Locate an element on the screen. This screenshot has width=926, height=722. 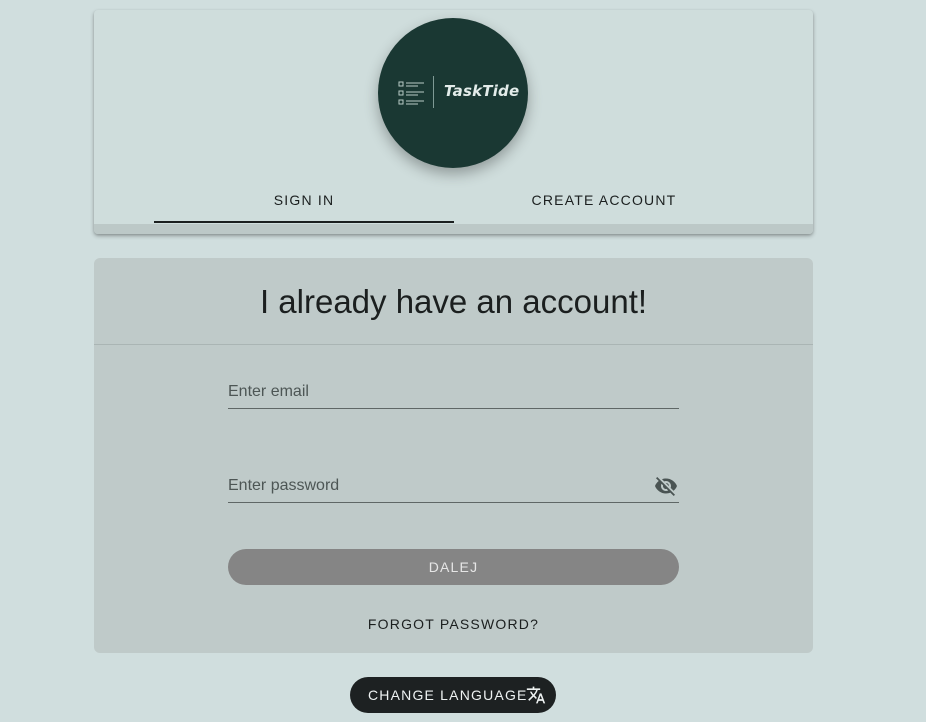
submit-button: DALEJ is located at coordinates (453, 567).